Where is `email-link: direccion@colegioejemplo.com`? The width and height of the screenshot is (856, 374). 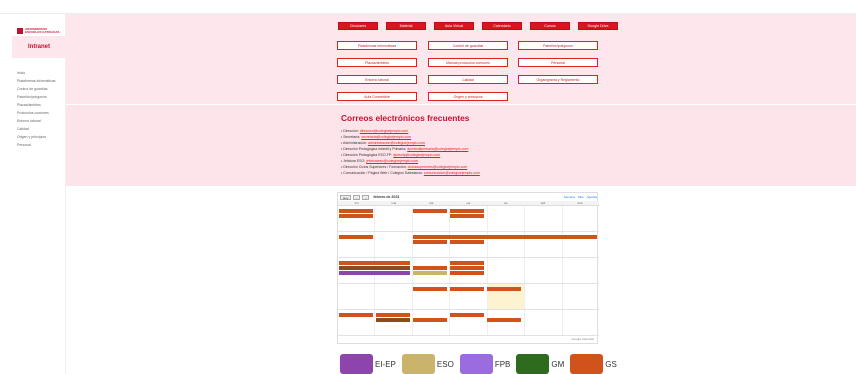
email-link: direccion@colegioejemplo.com is located at coordinates (384, 131).